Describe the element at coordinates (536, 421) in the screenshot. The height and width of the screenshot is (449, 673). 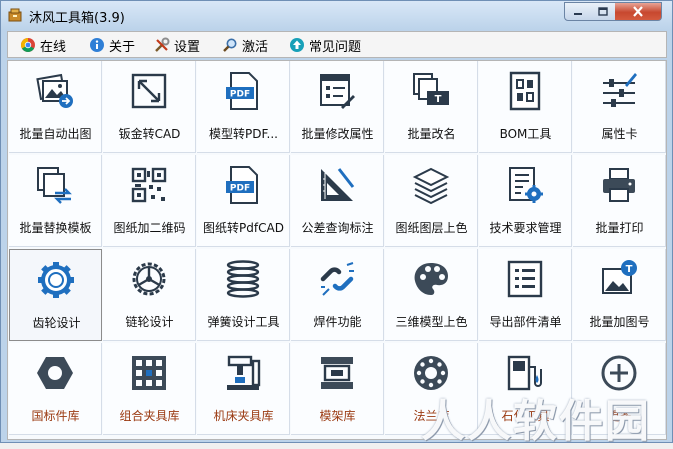
I see `watermark-text: 人人软件园` at that location.